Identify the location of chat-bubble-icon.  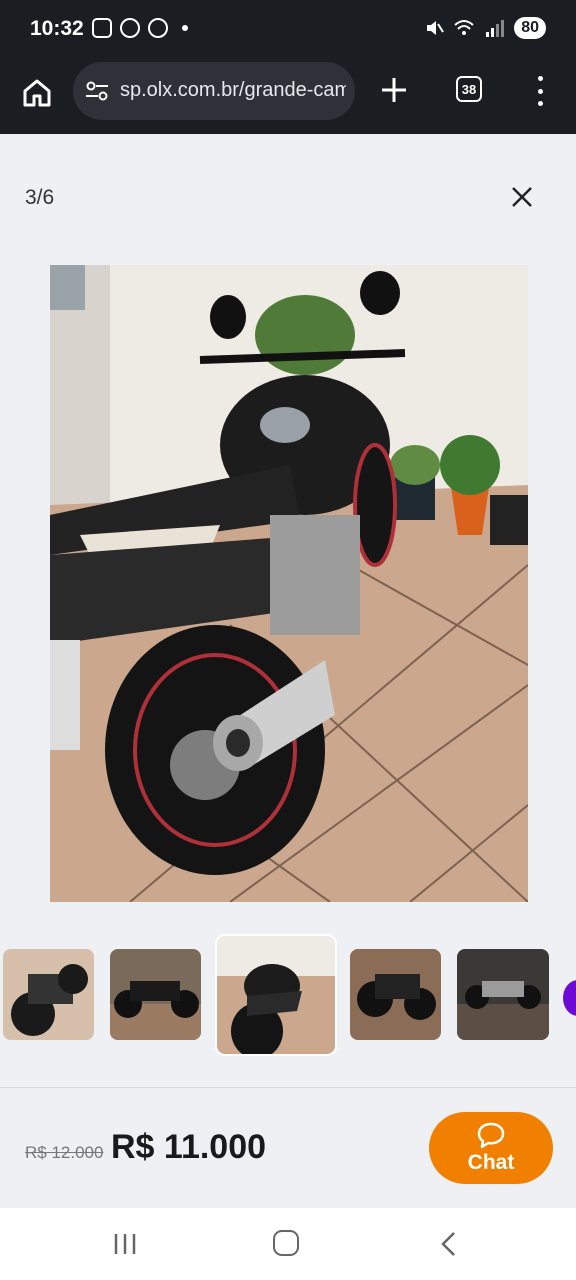
(491, 1135).